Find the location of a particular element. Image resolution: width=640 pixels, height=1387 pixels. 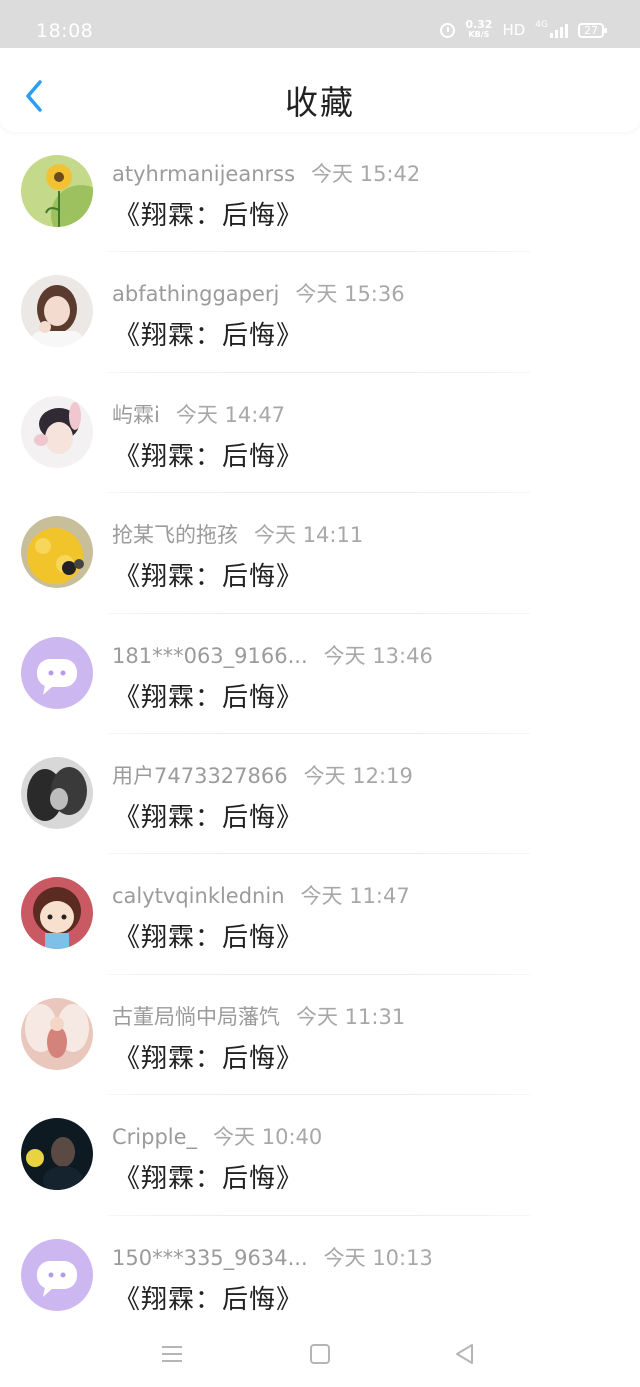

timestamp: 今天 12:19 is located at coordinates (358, 775).